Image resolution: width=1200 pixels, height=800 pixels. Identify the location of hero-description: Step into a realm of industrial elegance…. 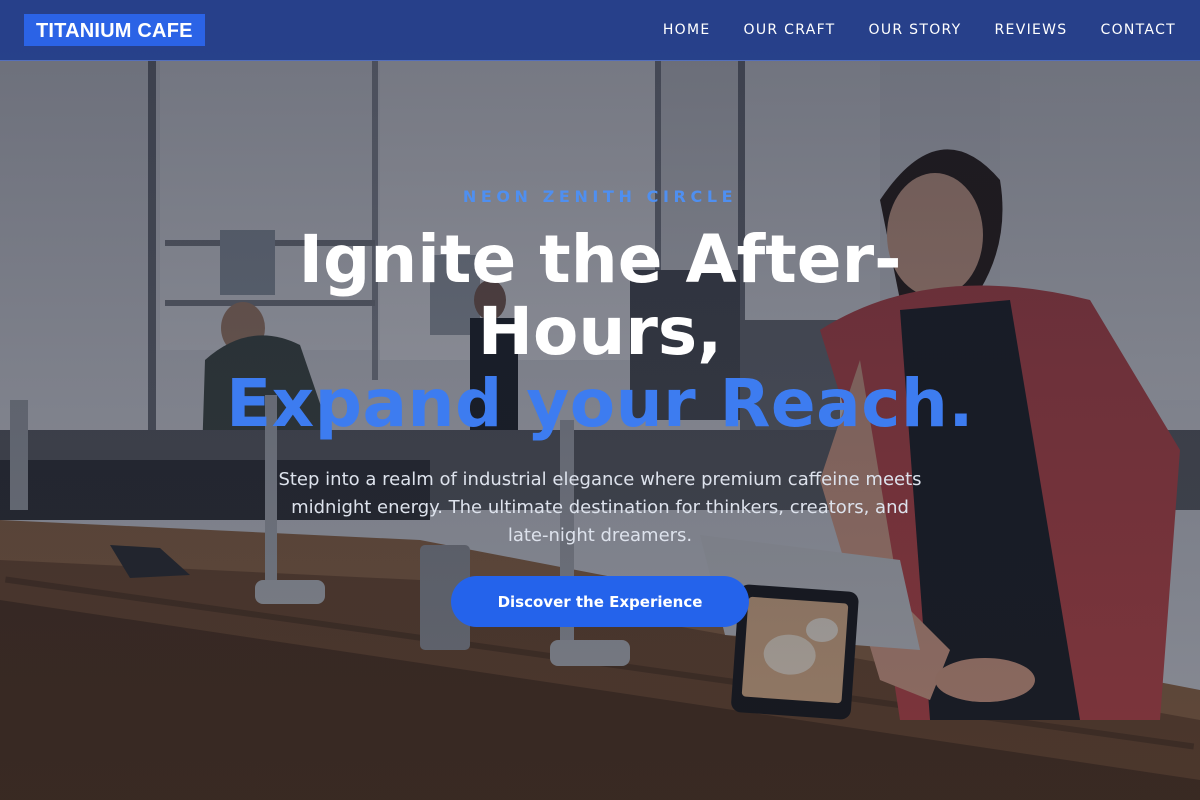
(600, 507).